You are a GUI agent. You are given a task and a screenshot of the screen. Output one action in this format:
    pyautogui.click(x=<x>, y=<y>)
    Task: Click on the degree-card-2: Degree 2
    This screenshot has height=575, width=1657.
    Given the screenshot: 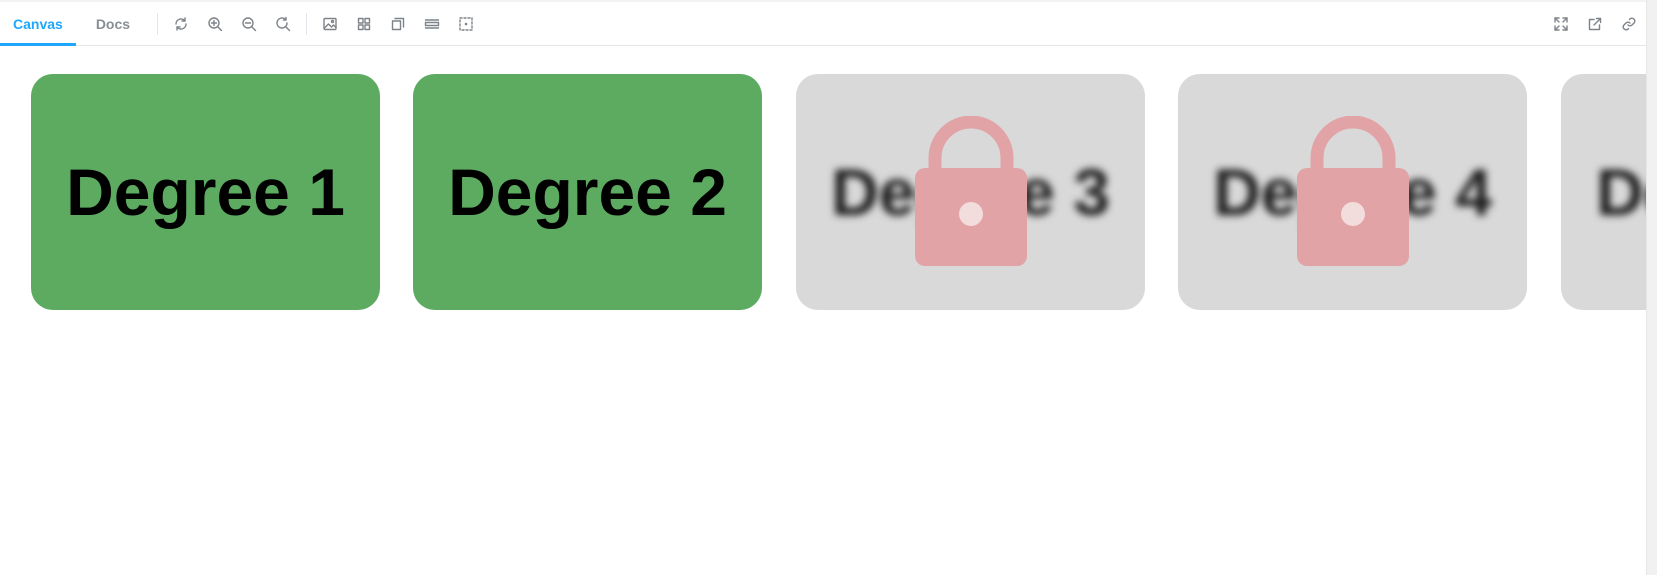 What is the action you would take?
    pyautogui.click(x=587, y=192)
    